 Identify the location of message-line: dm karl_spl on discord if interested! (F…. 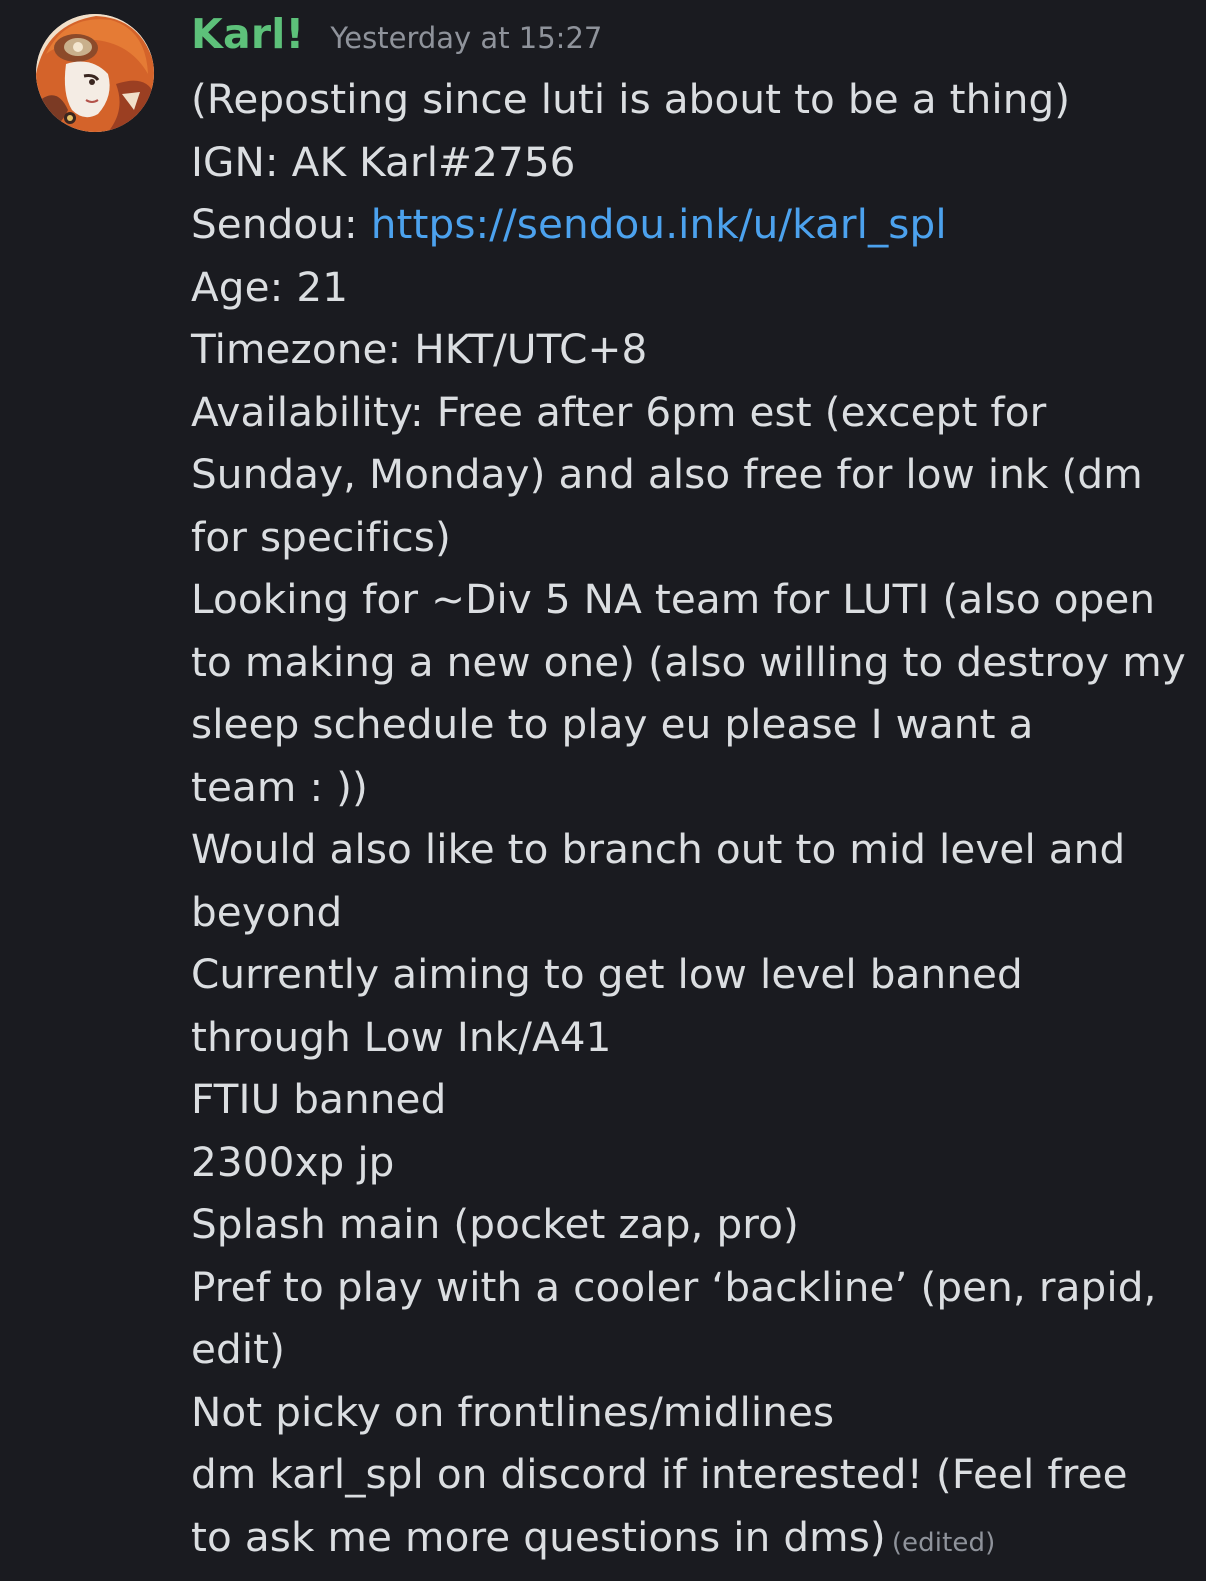
(659, 1474).